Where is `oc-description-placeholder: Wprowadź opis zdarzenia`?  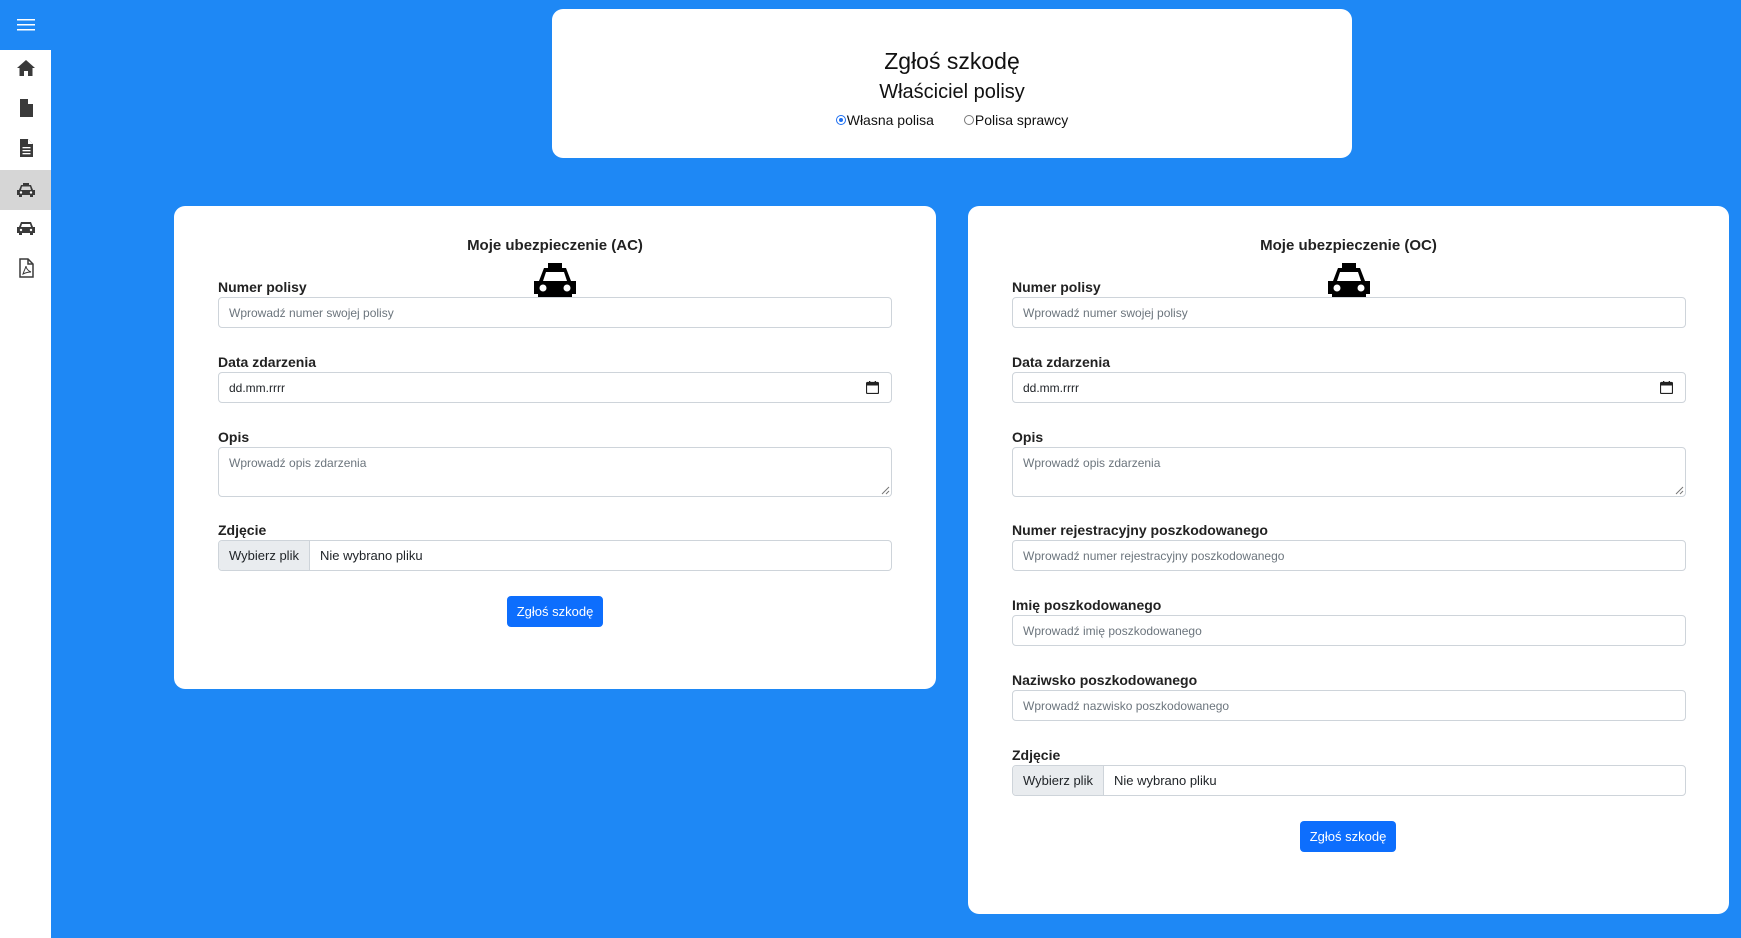
oc-description-placeholder: Wprowadź opis zdarzenia is located at coordinates (1092, 463).